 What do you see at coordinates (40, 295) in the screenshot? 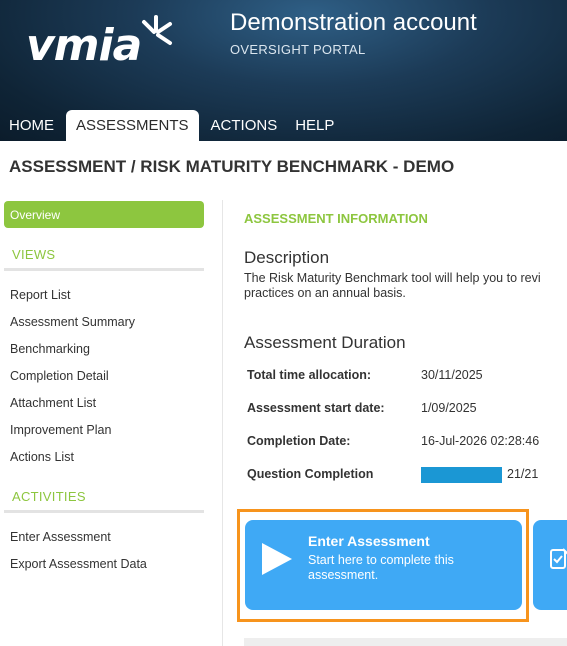
I see `sidebar-item-report-list: Report List` at bounding box center [40, 295].